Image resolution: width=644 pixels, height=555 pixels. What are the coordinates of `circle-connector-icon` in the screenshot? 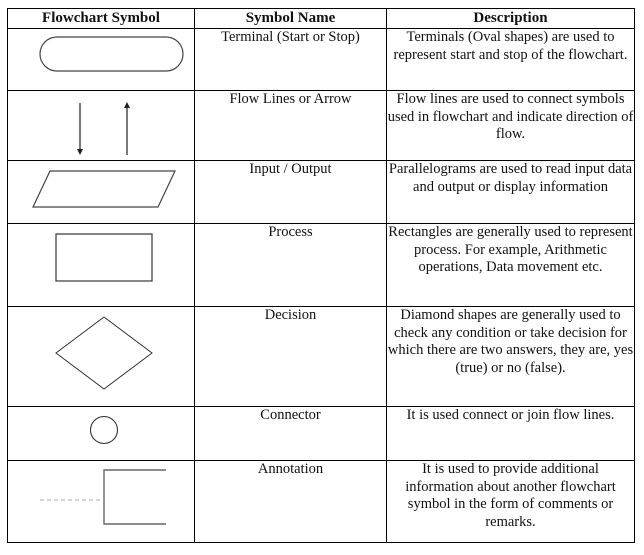 It's located at (104, 430).